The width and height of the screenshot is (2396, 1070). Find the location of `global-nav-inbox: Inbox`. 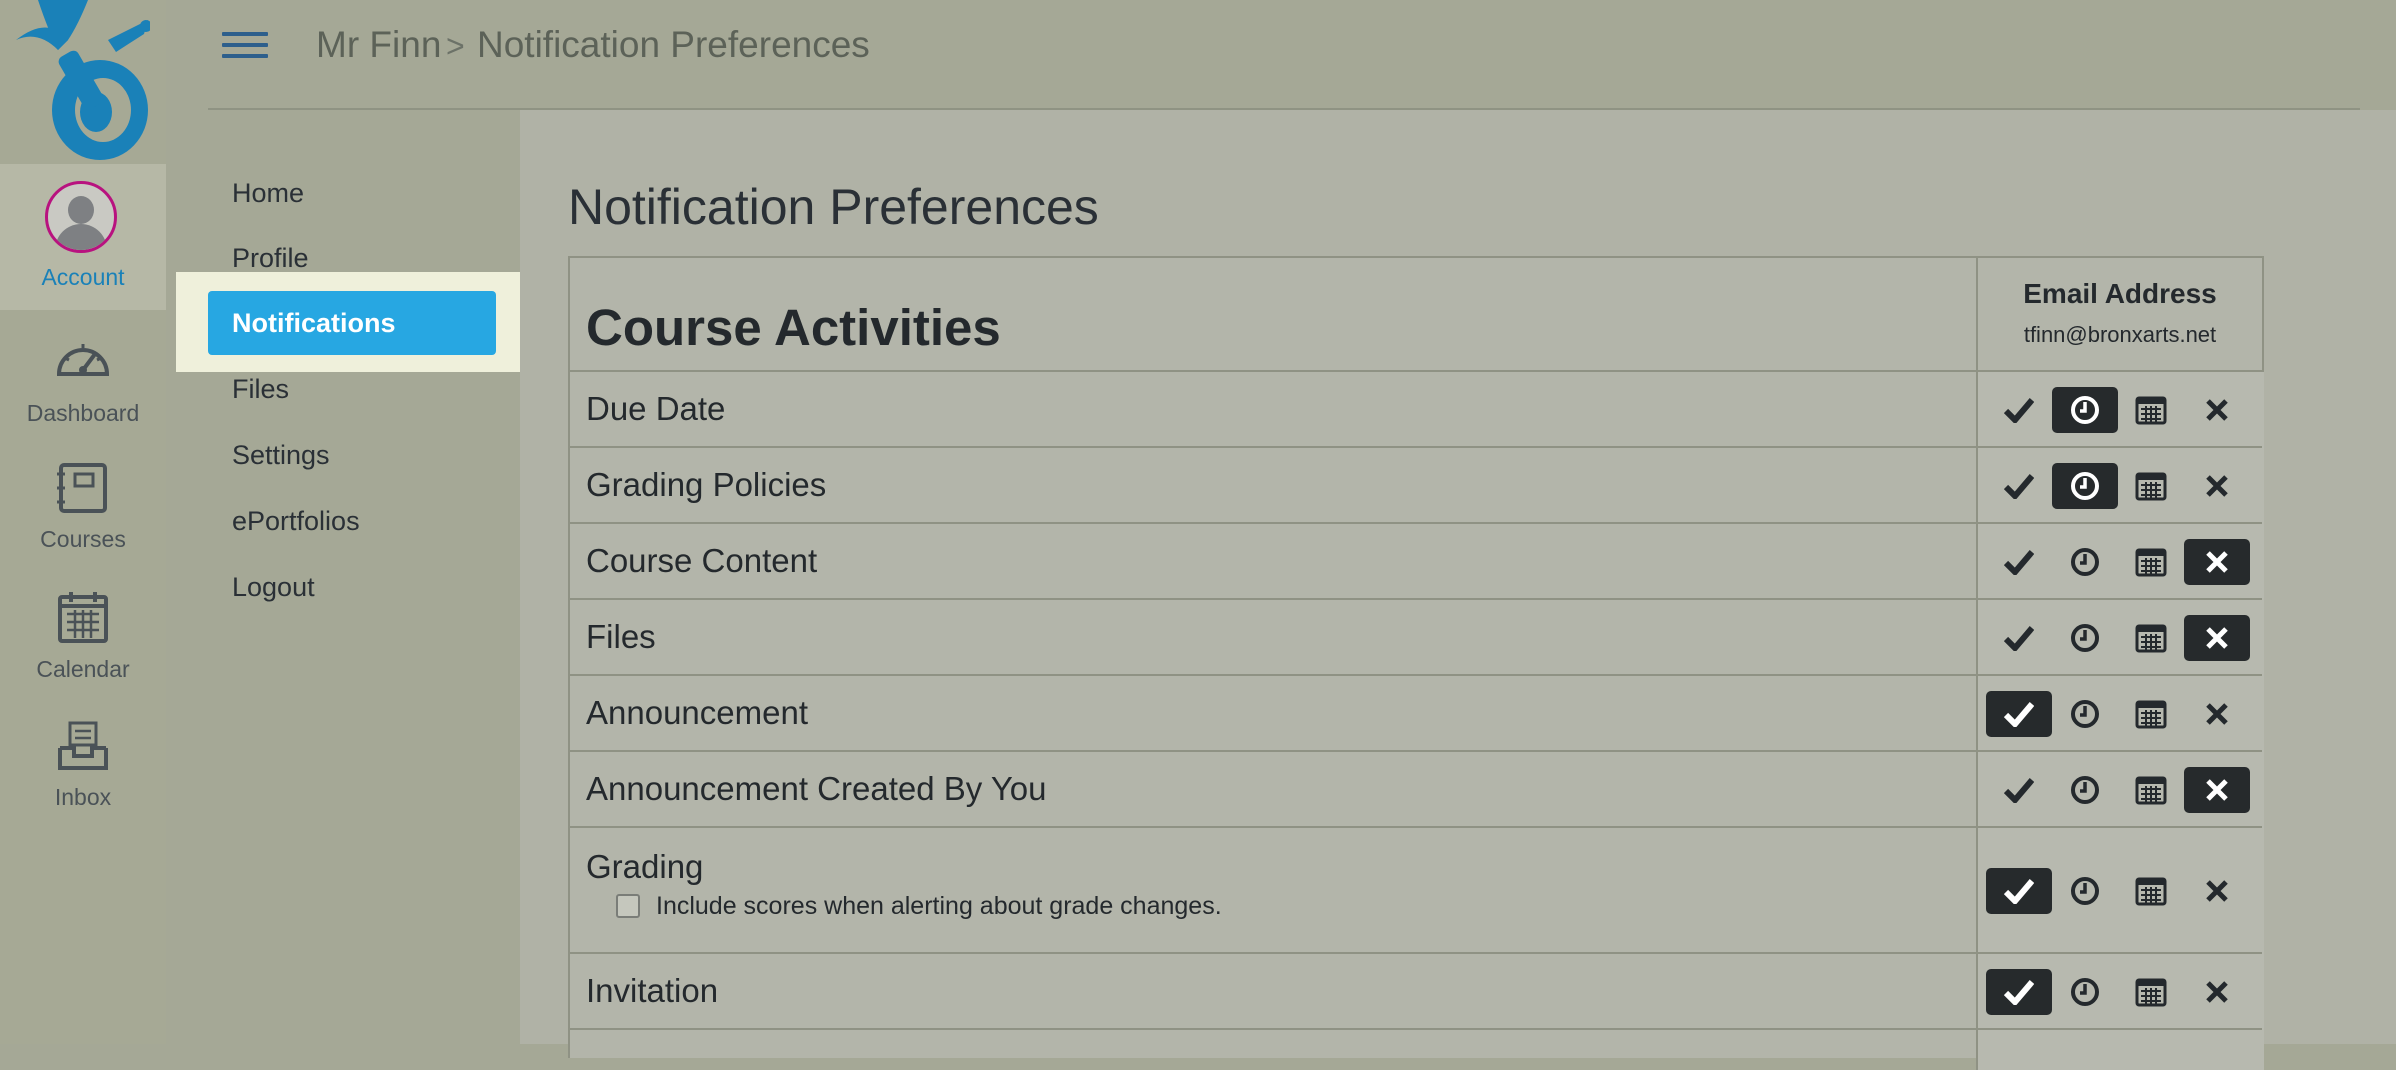

global-nav-inbox: Inbox is located at coordinates (83, 770).